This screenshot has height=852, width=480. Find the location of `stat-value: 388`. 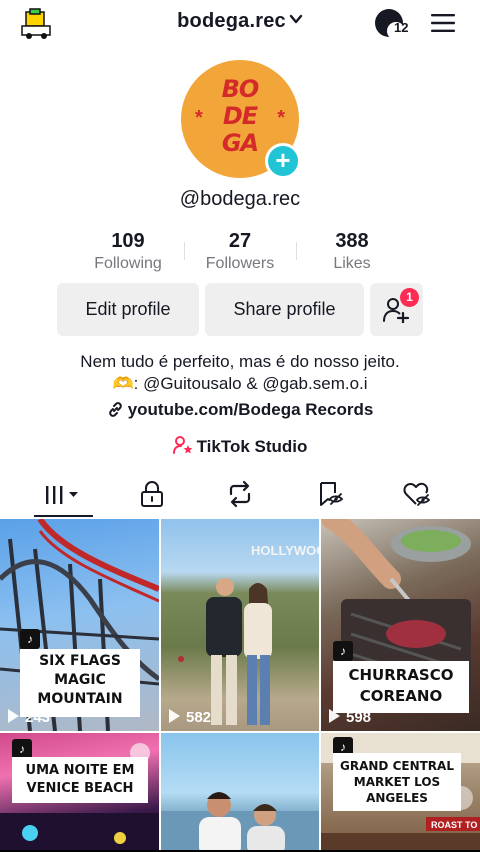

stat-value: 388 is located at coordinates (352, 241).